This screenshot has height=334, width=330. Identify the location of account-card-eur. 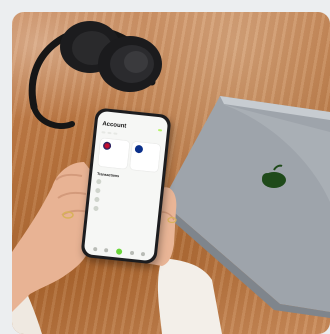
(145, 157).